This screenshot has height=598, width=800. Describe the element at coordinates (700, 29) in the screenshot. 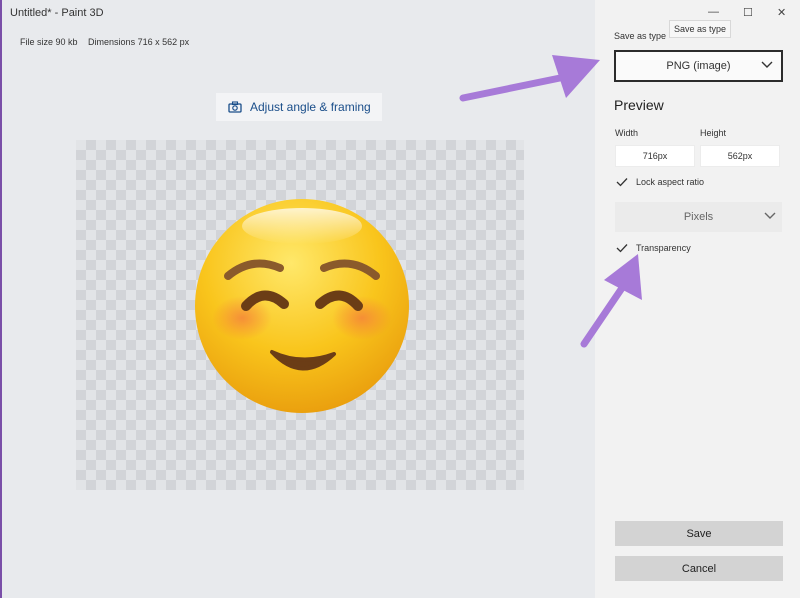

I see `save-as-type-tooltip: Save as type` at that location.